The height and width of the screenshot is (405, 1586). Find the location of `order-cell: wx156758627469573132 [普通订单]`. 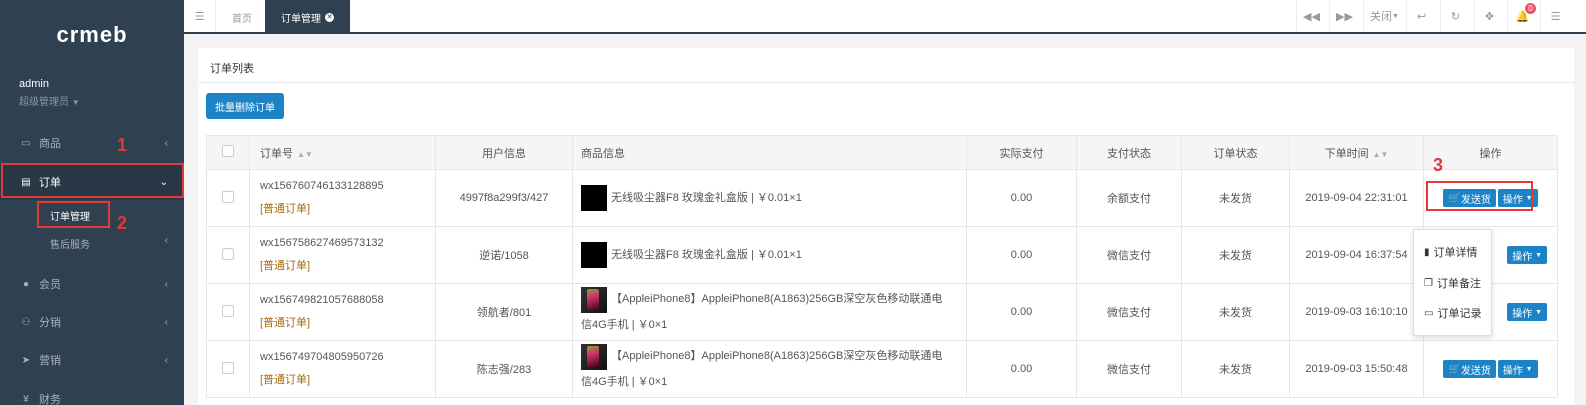

order-cell: wx156758627469573132 [普通订单] is located at coordinates (342, 255).